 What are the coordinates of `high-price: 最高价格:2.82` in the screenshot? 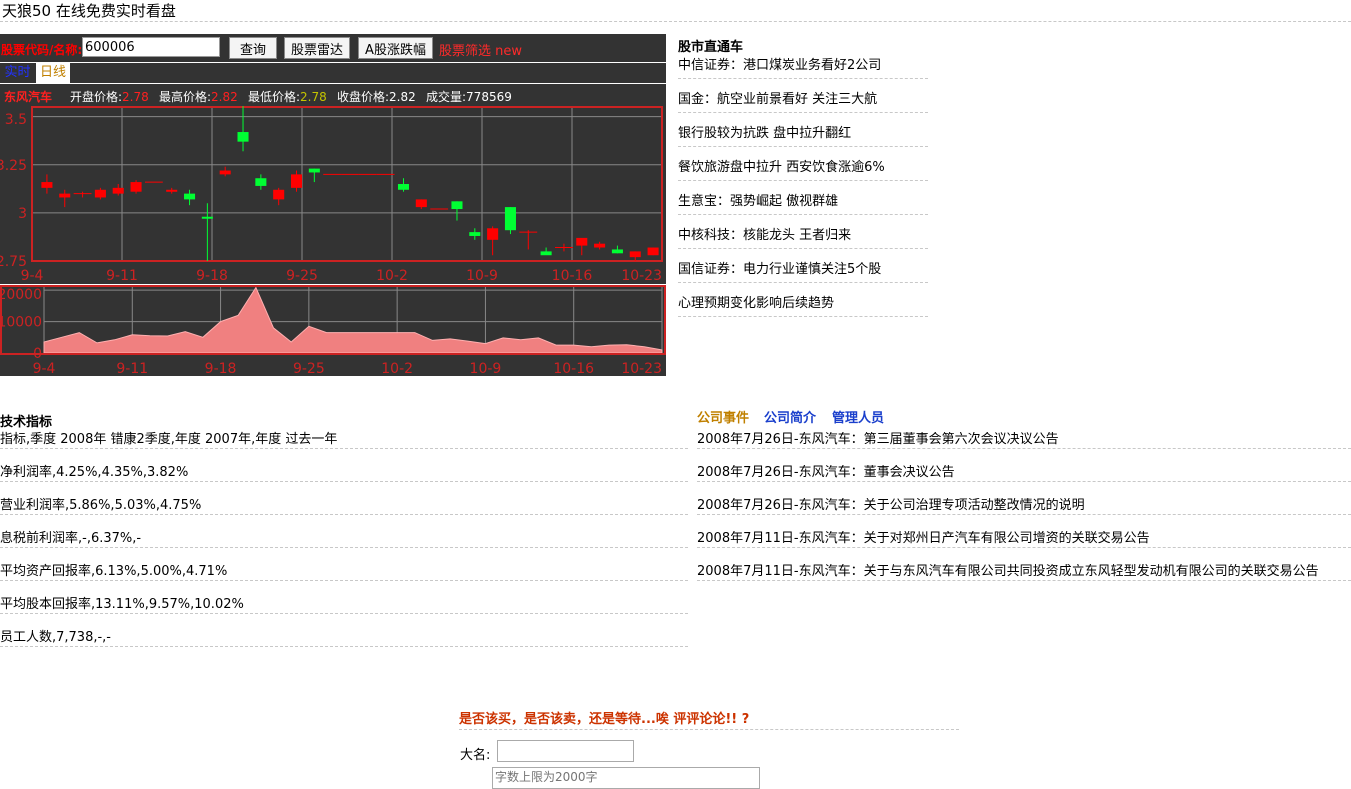 It's located at (198, 96).